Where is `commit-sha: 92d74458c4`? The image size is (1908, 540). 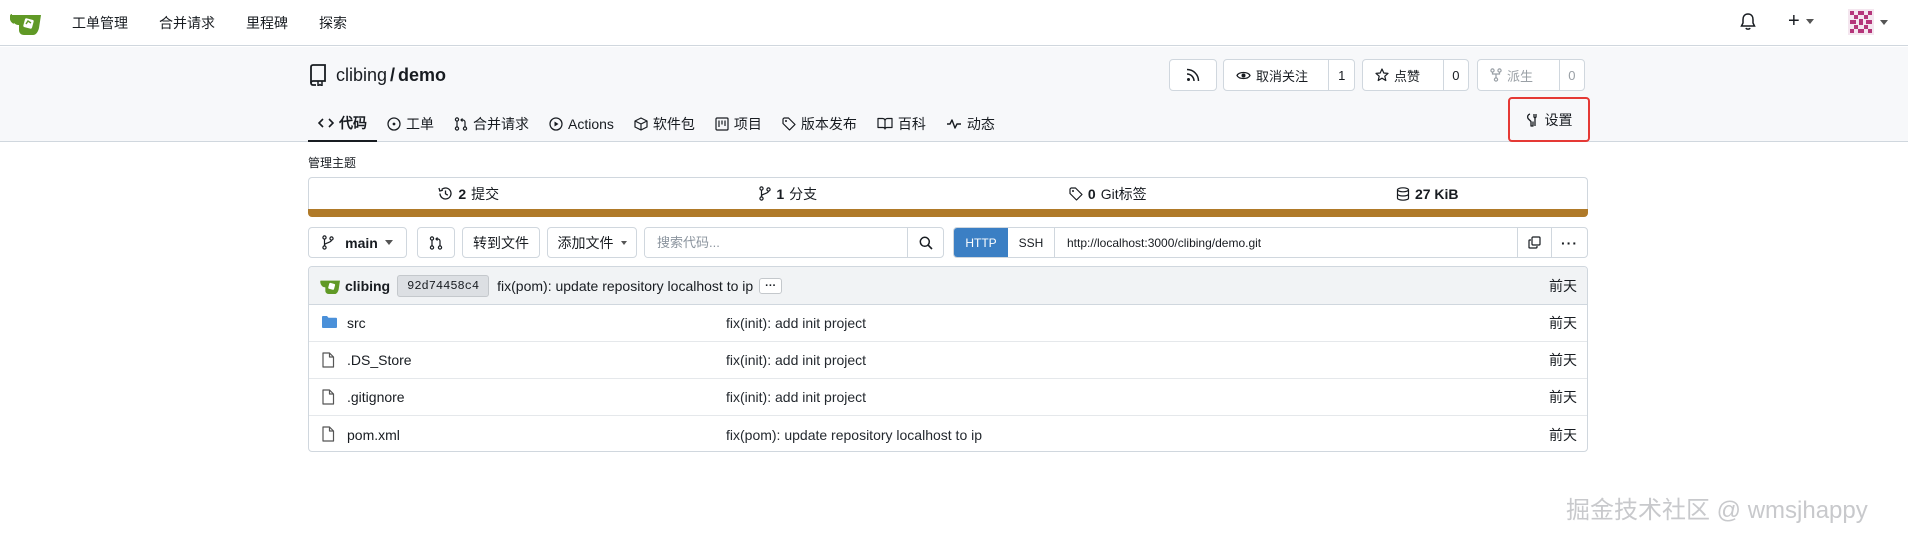
commit-sha: 92d74458c4 is located at coordinates (443, 285).